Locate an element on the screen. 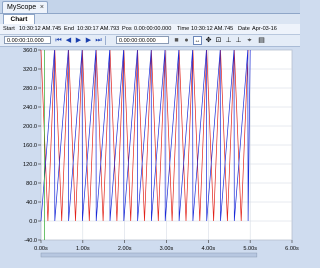  time-value: 10:30:12 AM.745 is located at coordinates (212, 29).